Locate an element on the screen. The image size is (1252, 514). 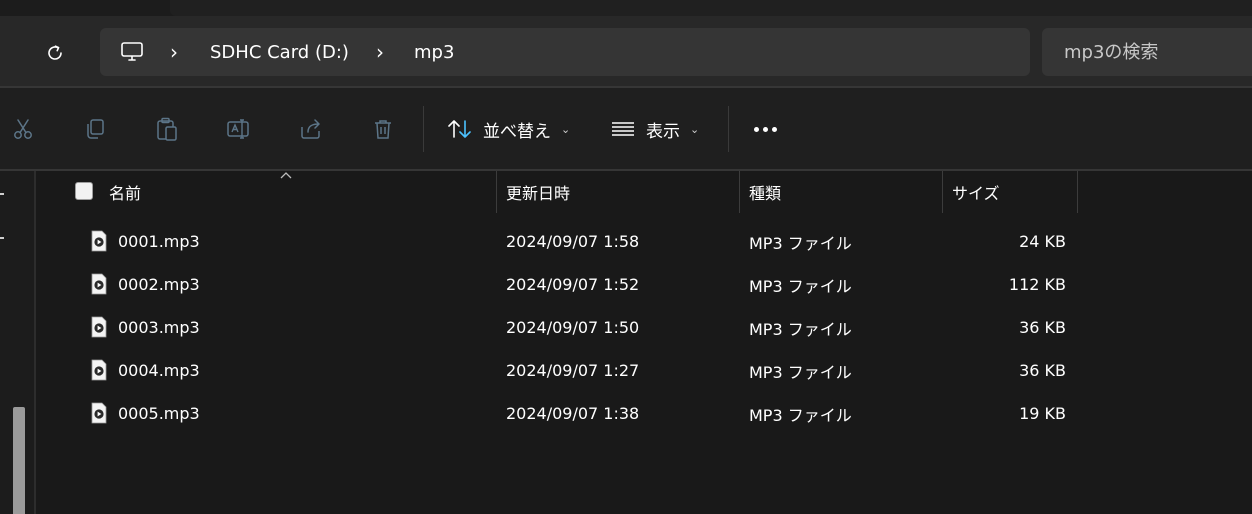
tab-strip is located at coordinates (626, 8).